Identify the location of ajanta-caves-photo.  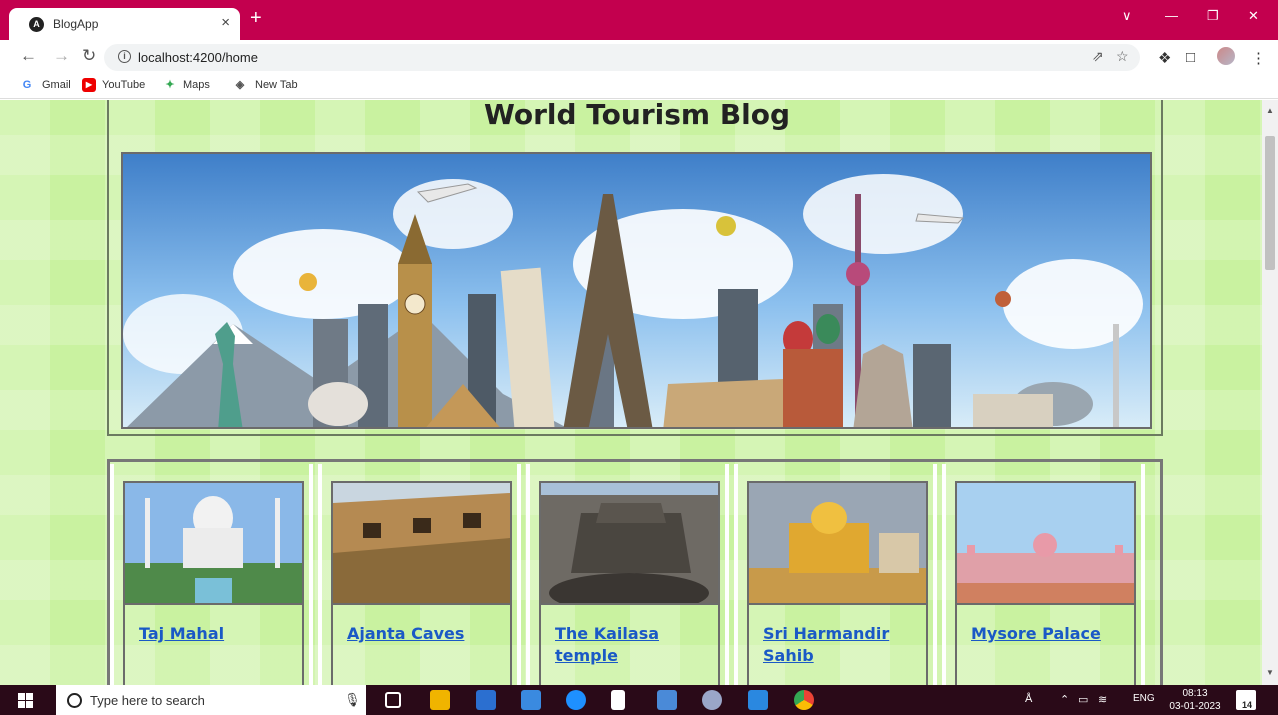
(421, 543).